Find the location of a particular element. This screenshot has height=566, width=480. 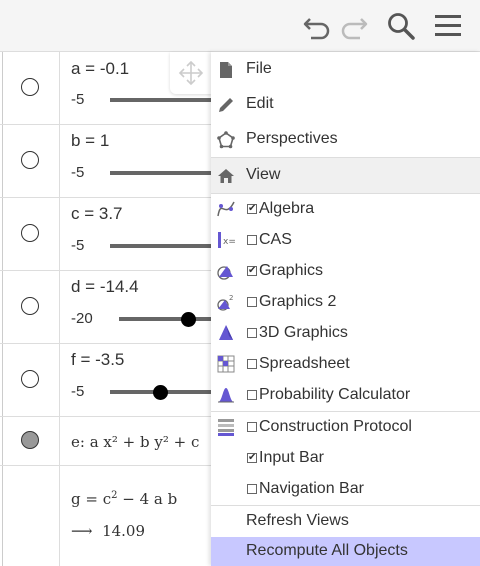

top-toolbar is located at coordinates (240, 26).